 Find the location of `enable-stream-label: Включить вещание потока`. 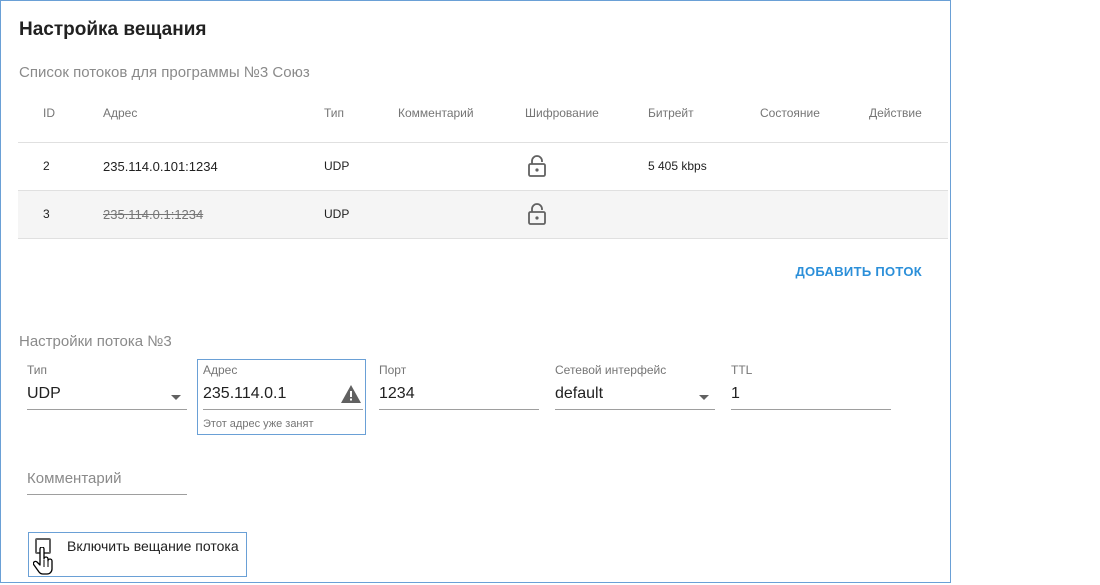

enable-stream-label: Включить вещание потока is located at coordinates (153, 546).